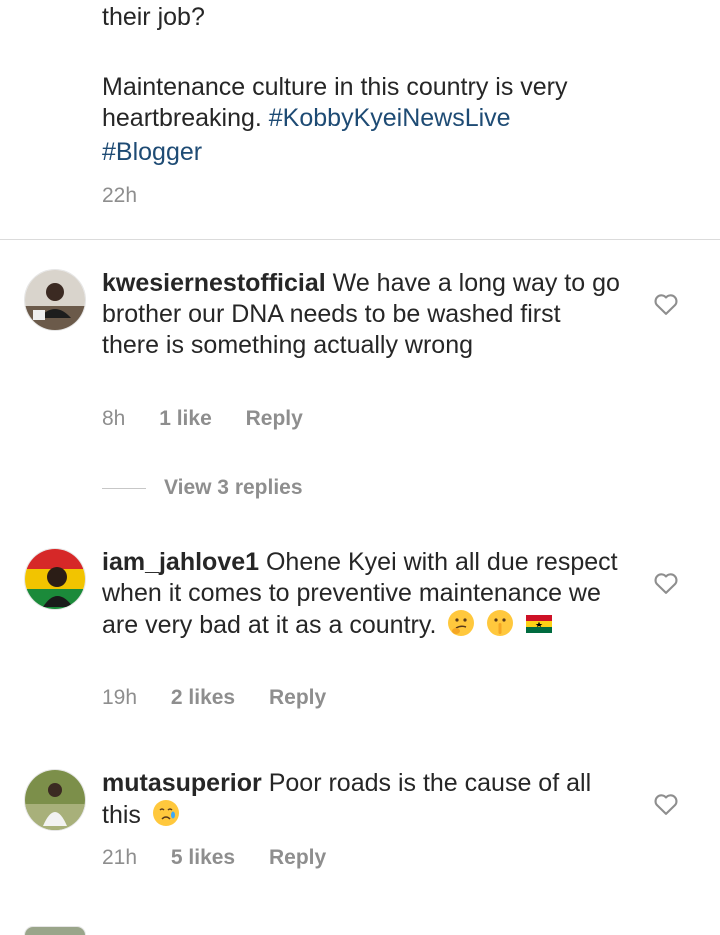 The image size is (720, 935). I want to click on caption-timestamp: 22h, so click(120, 195).